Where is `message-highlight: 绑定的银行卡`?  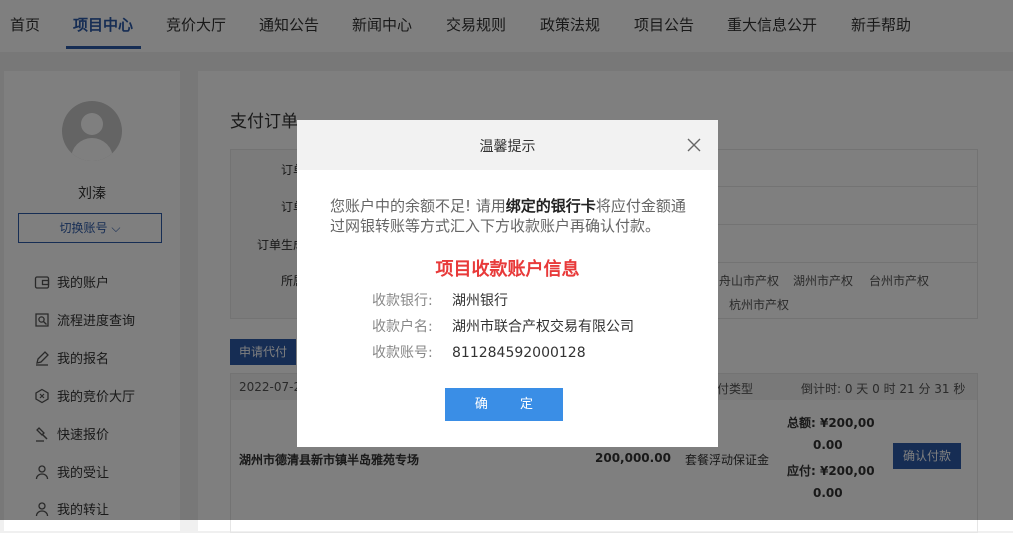
message-highlight: 绑定的银行卡 is located at coordinates (550, 206).